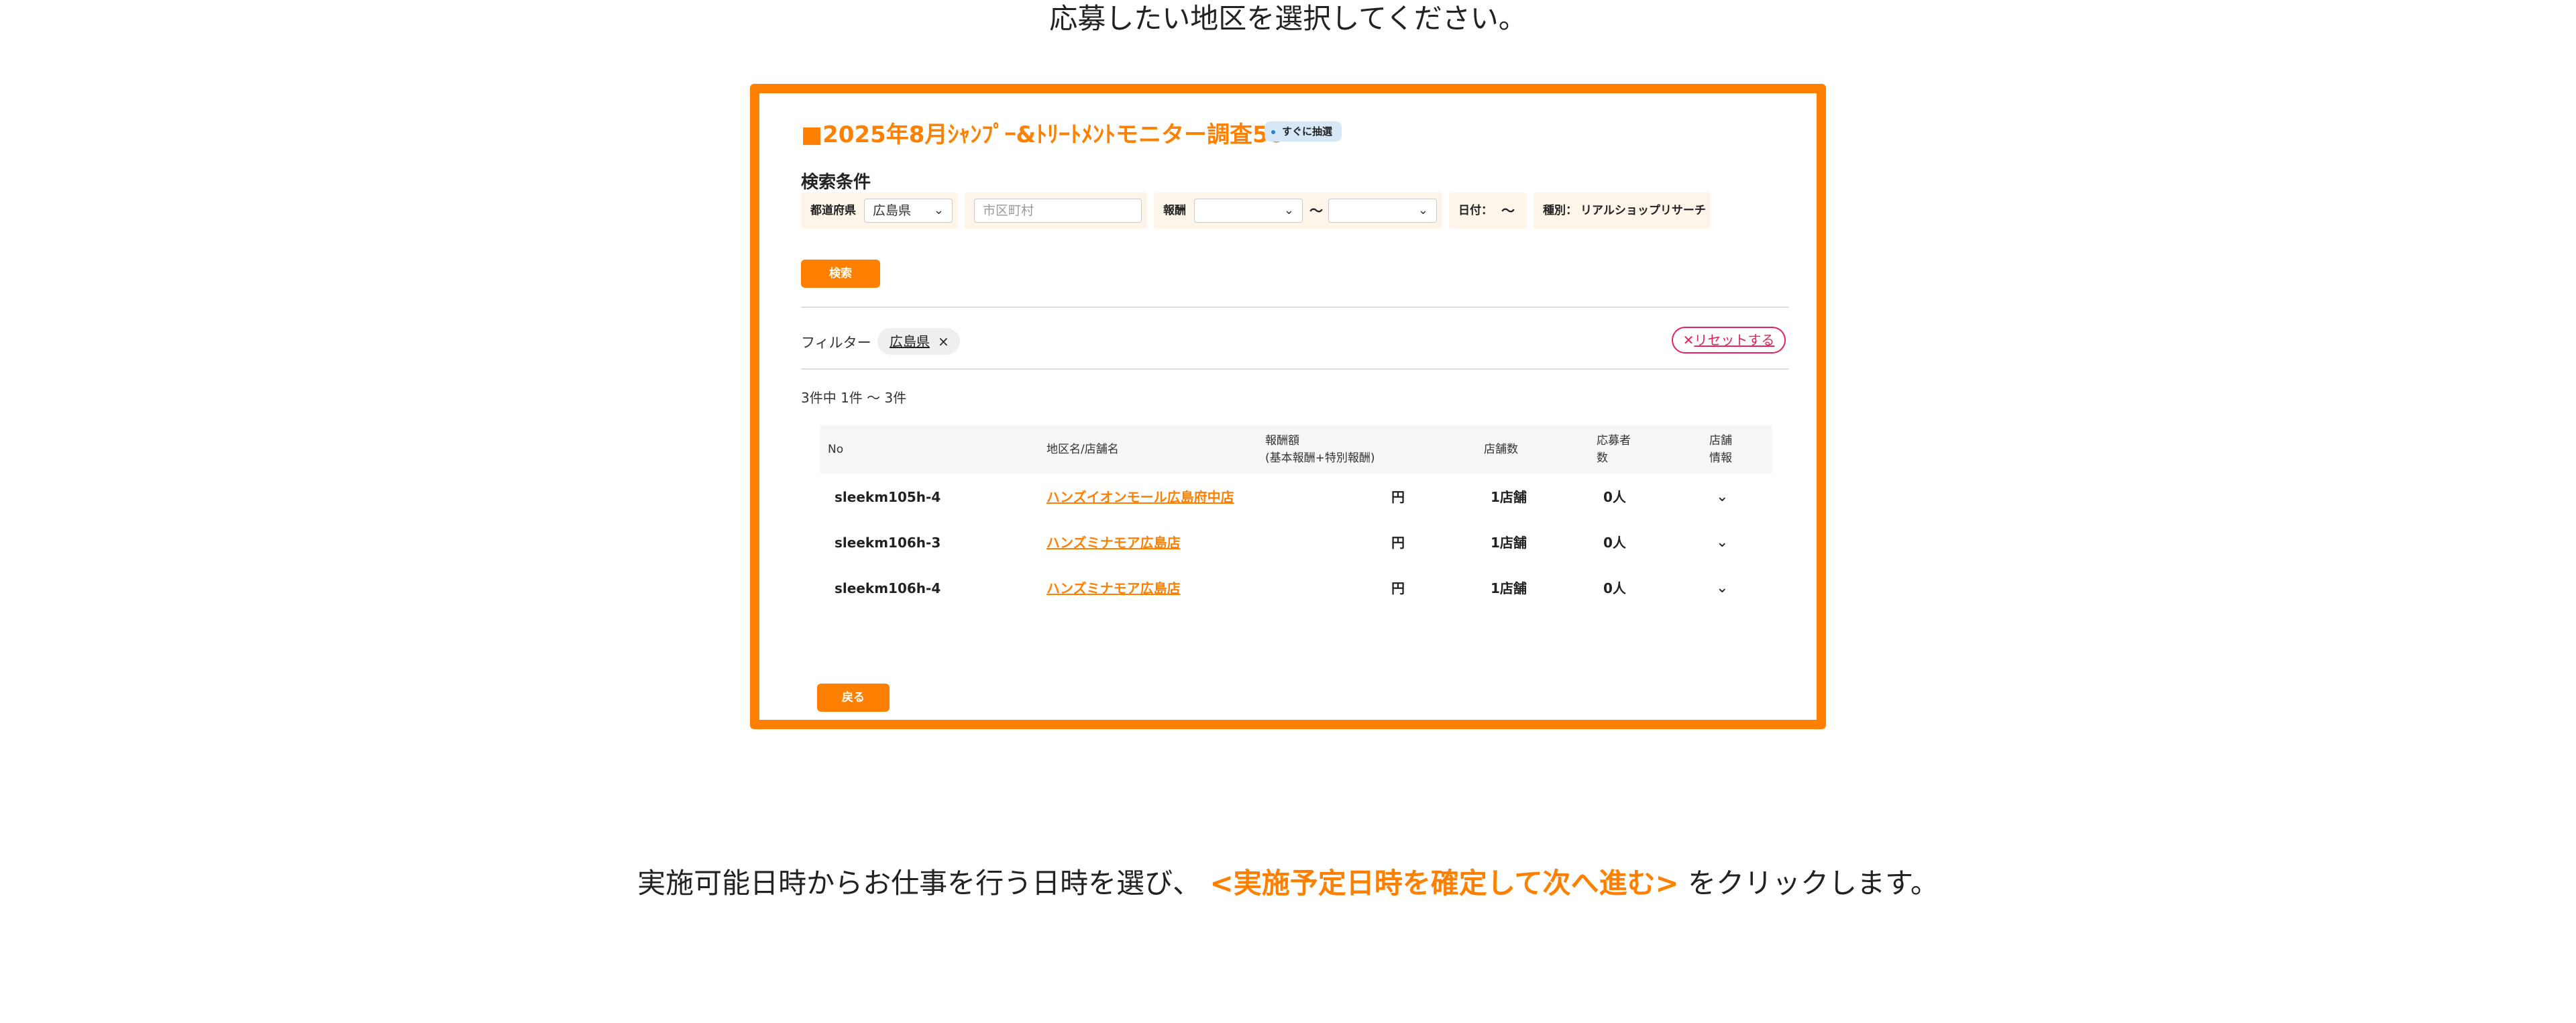  I want to click on type-filter: 種別： リアルショップリサーチ, so click(1622, 211).